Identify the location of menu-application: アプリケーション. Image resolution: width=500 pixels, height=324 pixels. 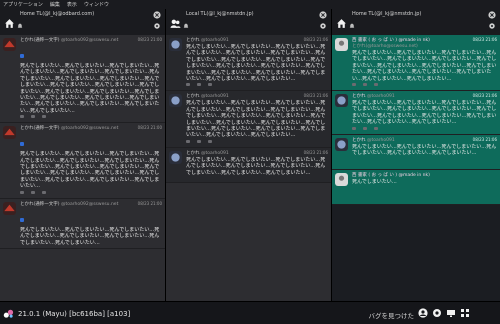
(23, 4).